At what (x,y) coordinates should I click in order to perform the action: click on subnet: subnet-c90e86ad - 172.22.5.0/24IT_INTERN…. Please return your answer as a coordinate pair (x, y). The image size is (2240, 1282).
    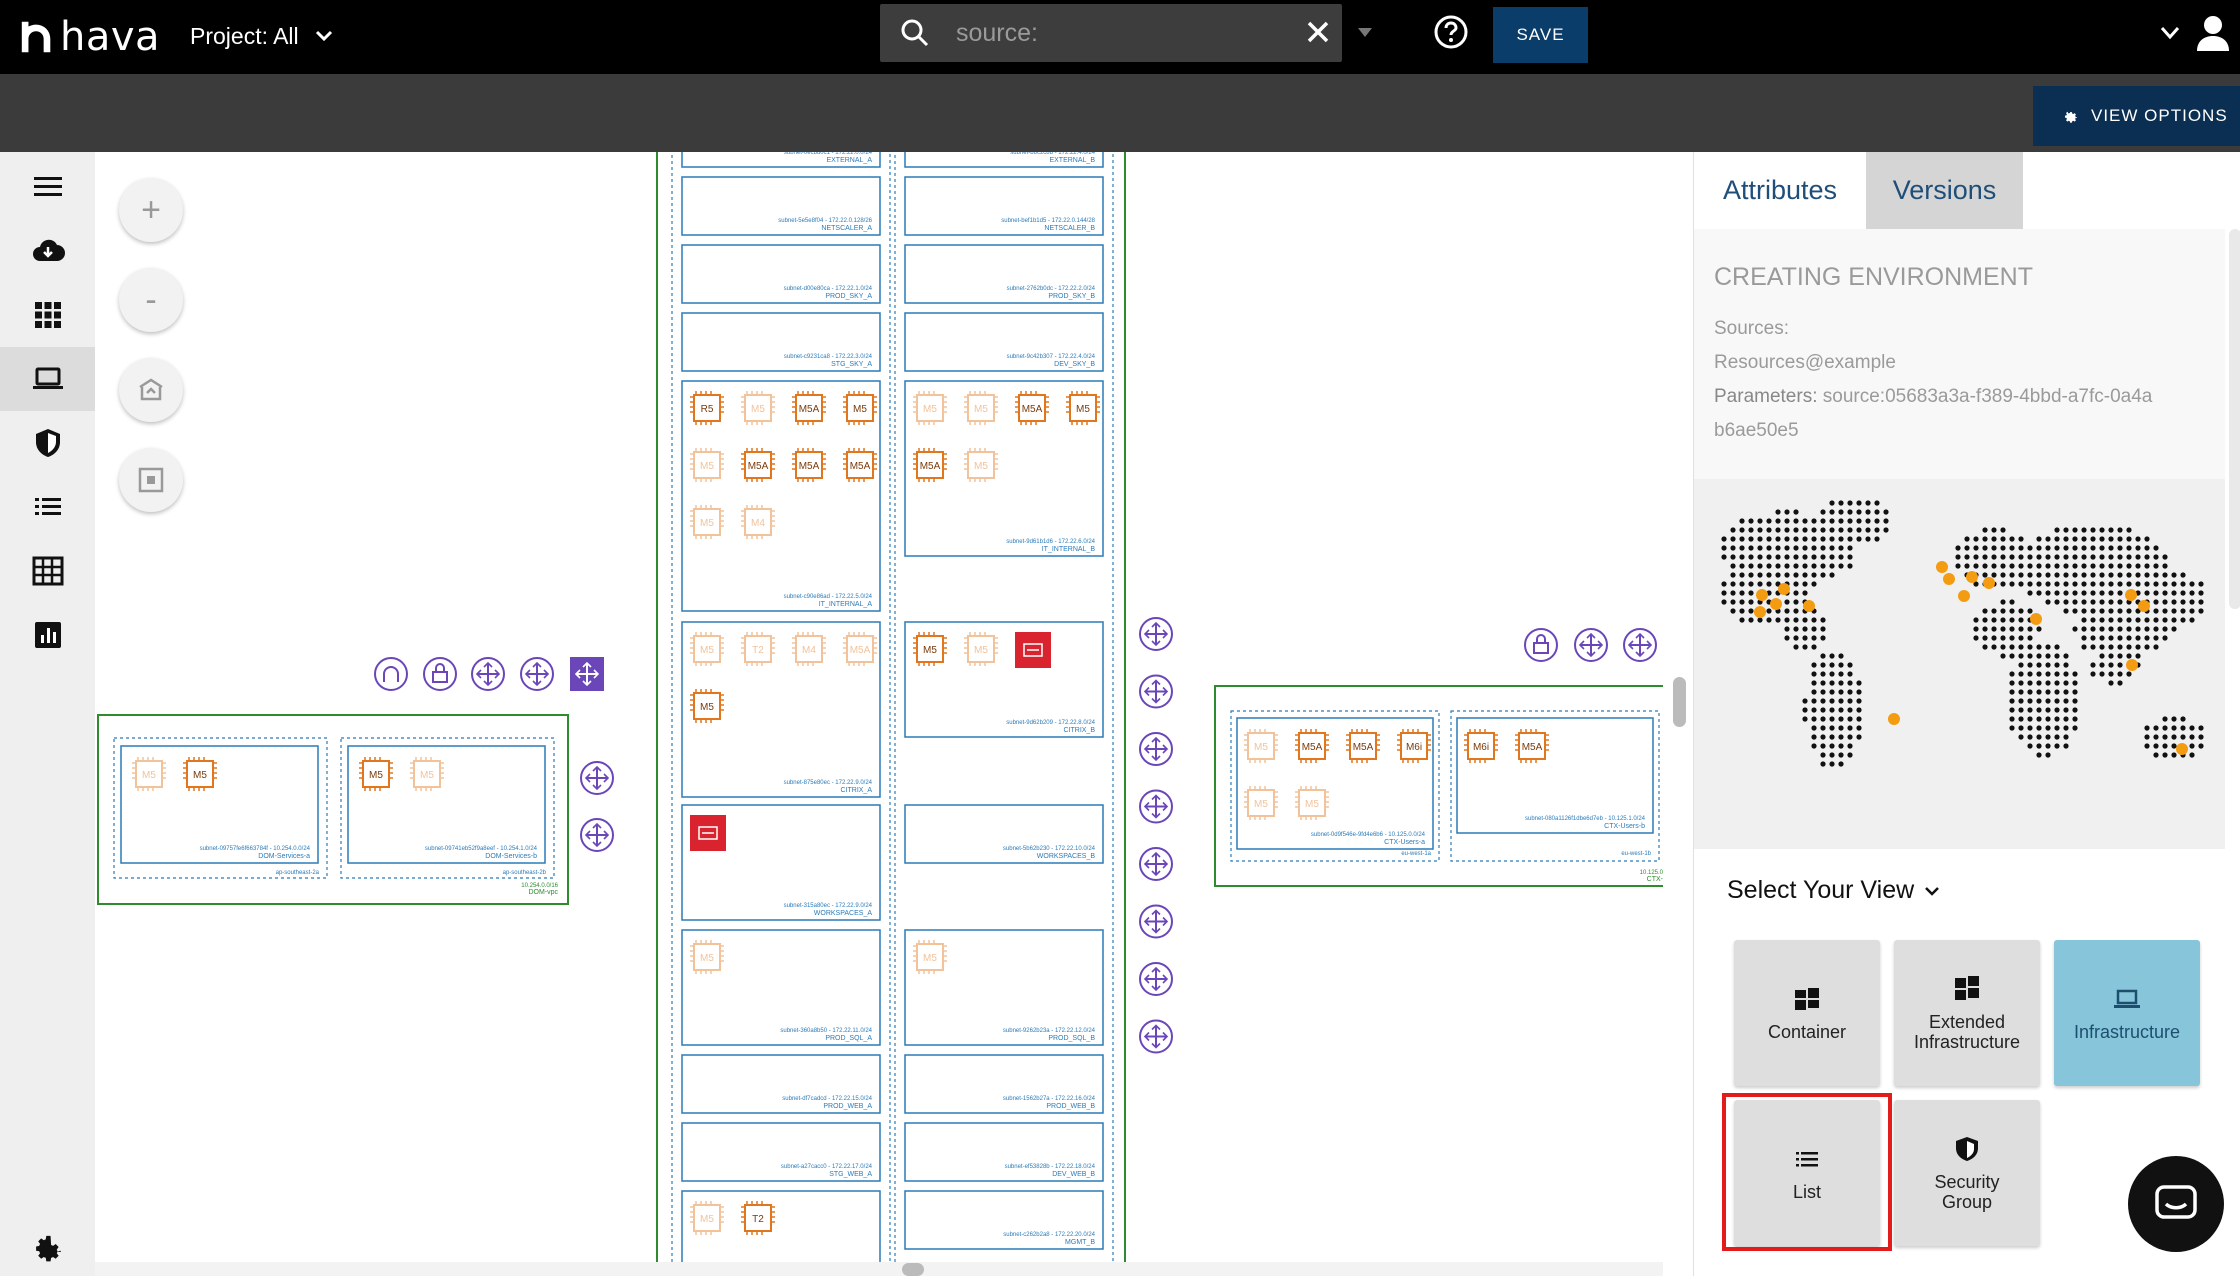
    Looking at the image, I should click on (781, 496).